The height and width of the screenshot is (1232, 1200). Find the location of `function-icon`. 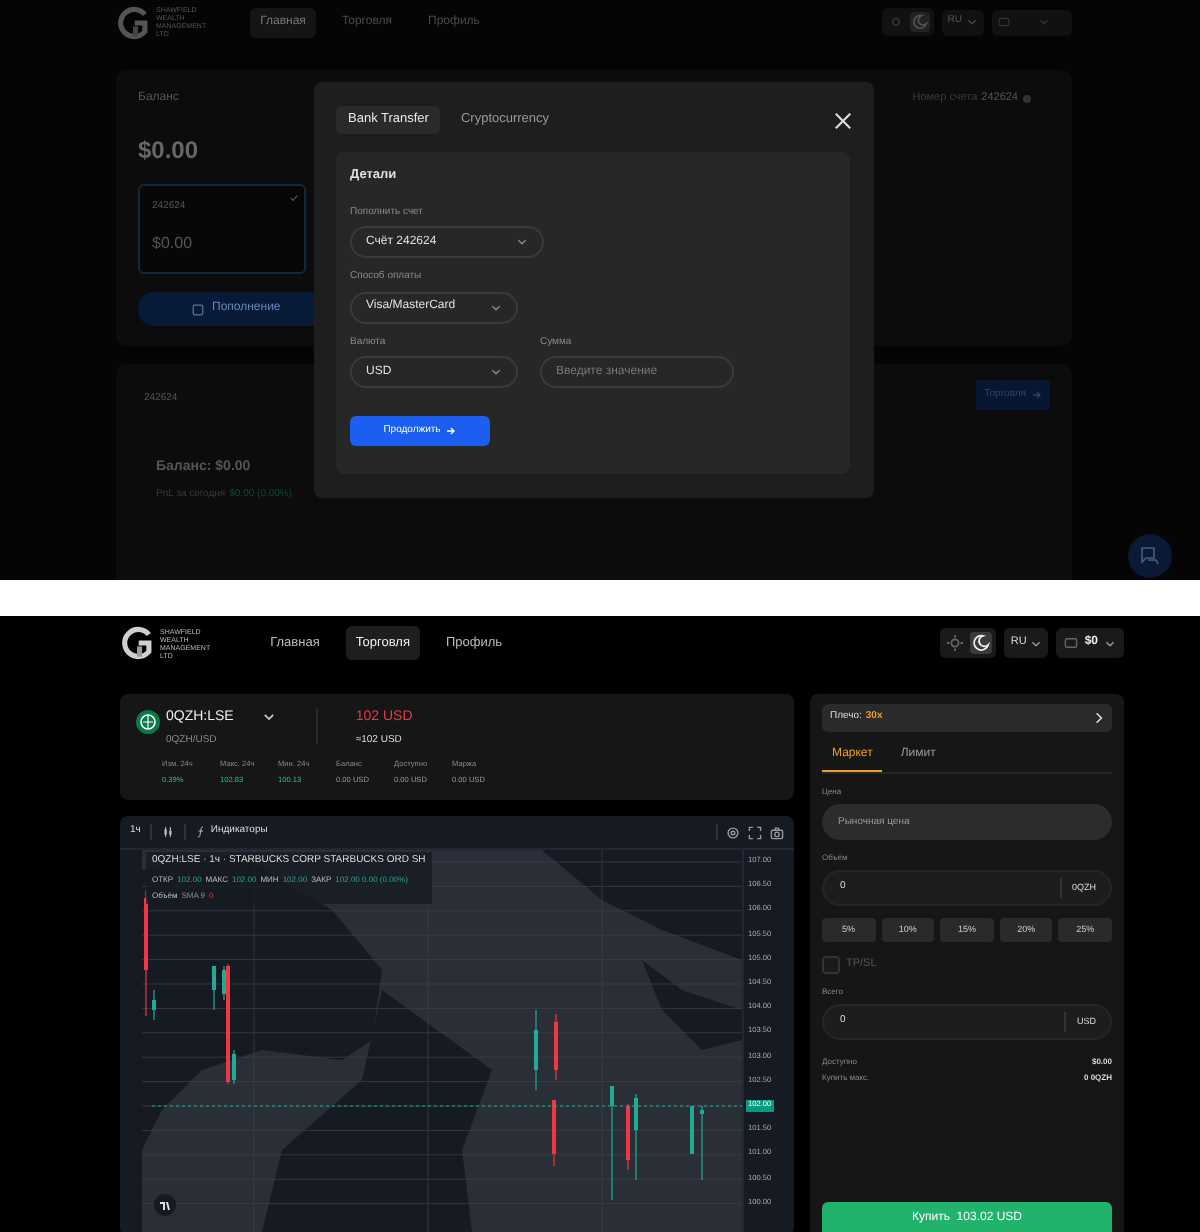

function-icon is located at coordinates (201, 832).